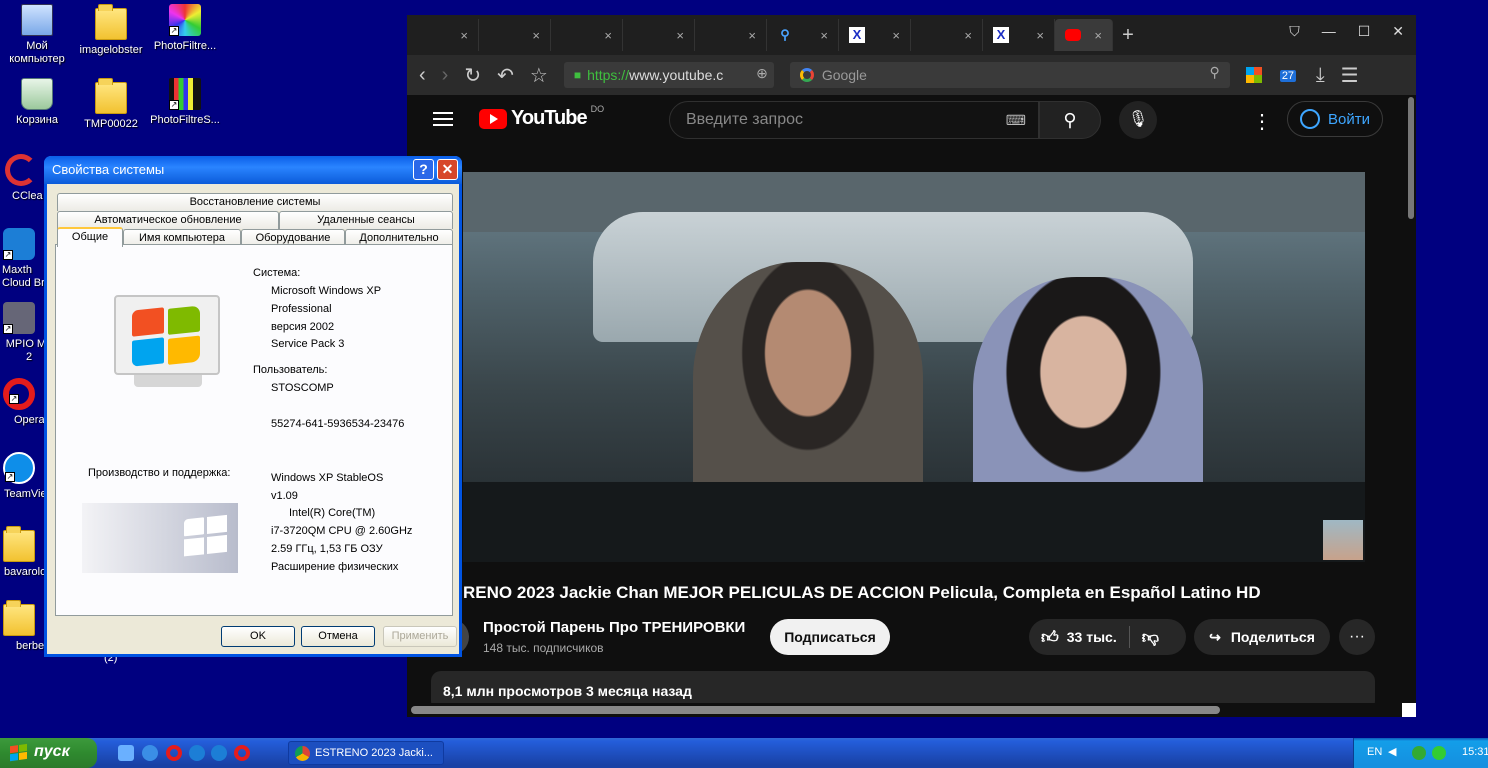 This screenshot has width=1488, height=768. Describe the element at coordinates (150, 753) in the screenshot. I see `internet-explorer-icon` at that location.